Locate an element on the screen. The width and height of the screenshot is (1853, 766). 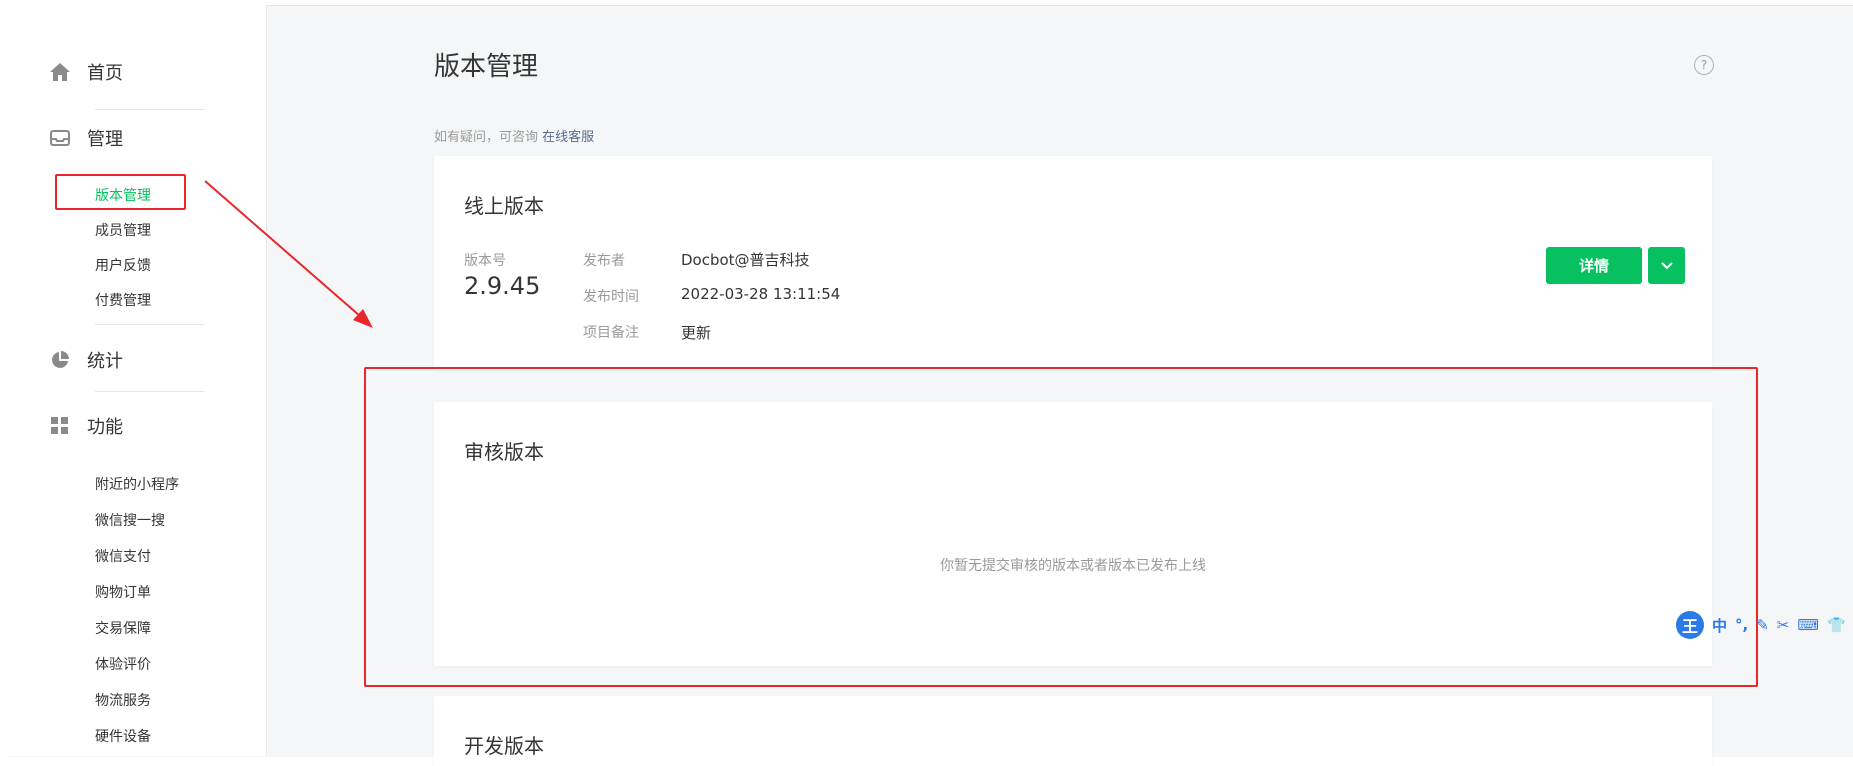
dev-version-title: 开发版本 is located at coordinates (504, 746).